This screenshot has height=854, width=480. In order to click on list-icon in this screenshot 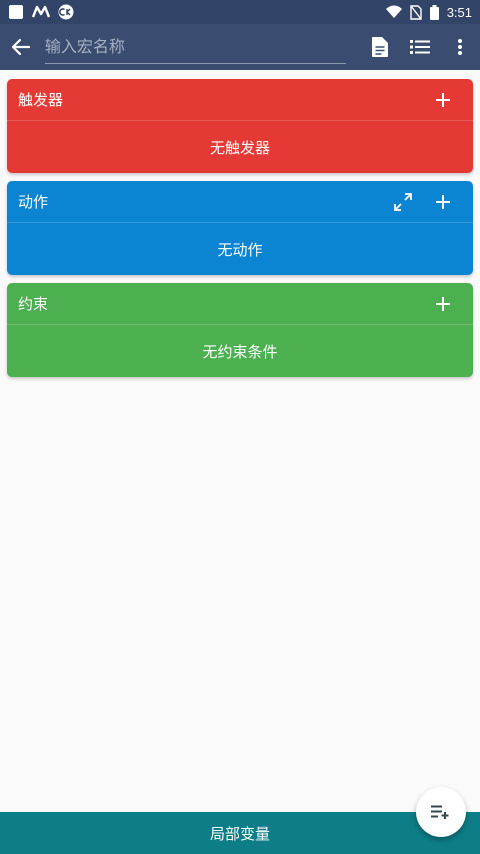, I will do `click(420, 47)`.